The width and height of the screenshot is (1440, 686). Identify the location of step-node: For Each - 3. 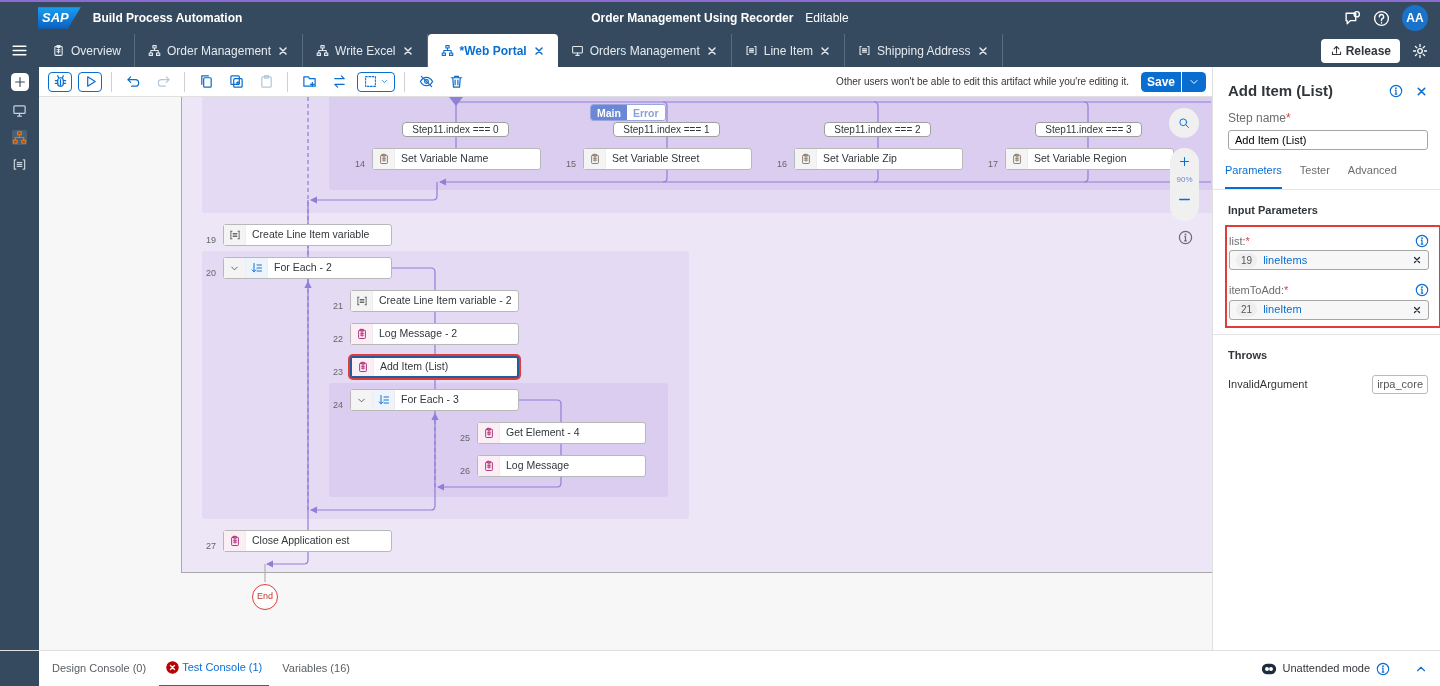
(434, 400).